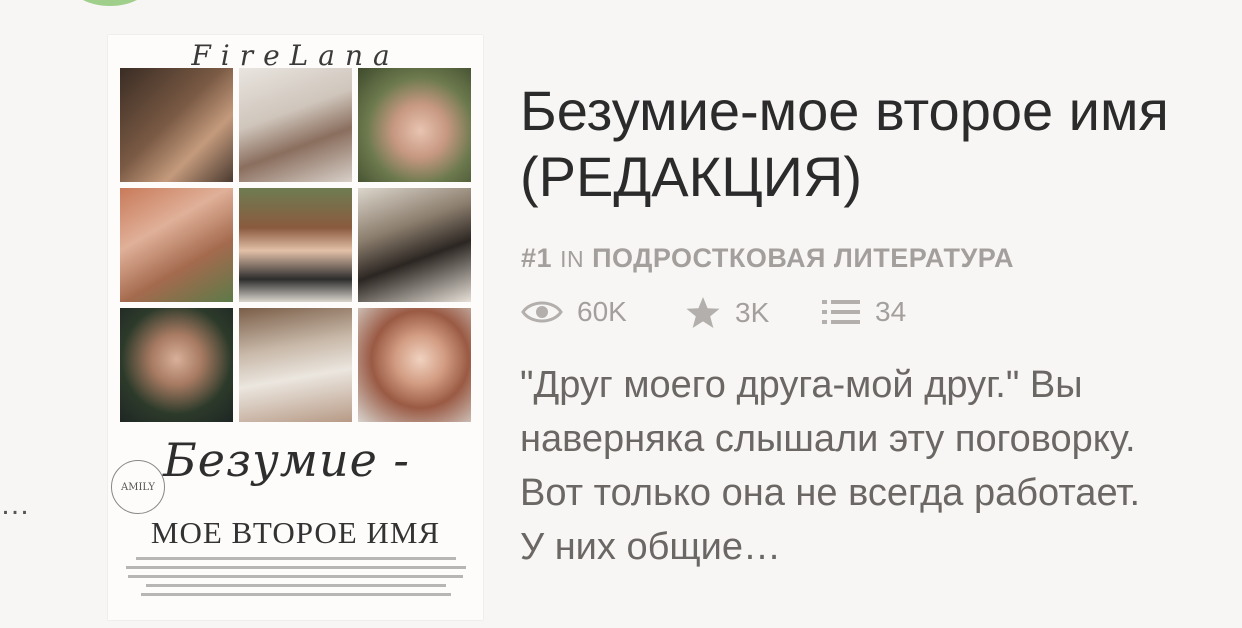 Image resolution: width=1242 pixels, height=628 pixels. What do you see at coordinates (602, 311) in the screenshot?
I see `reads-count: 60K` at bounding box center [602, 311].